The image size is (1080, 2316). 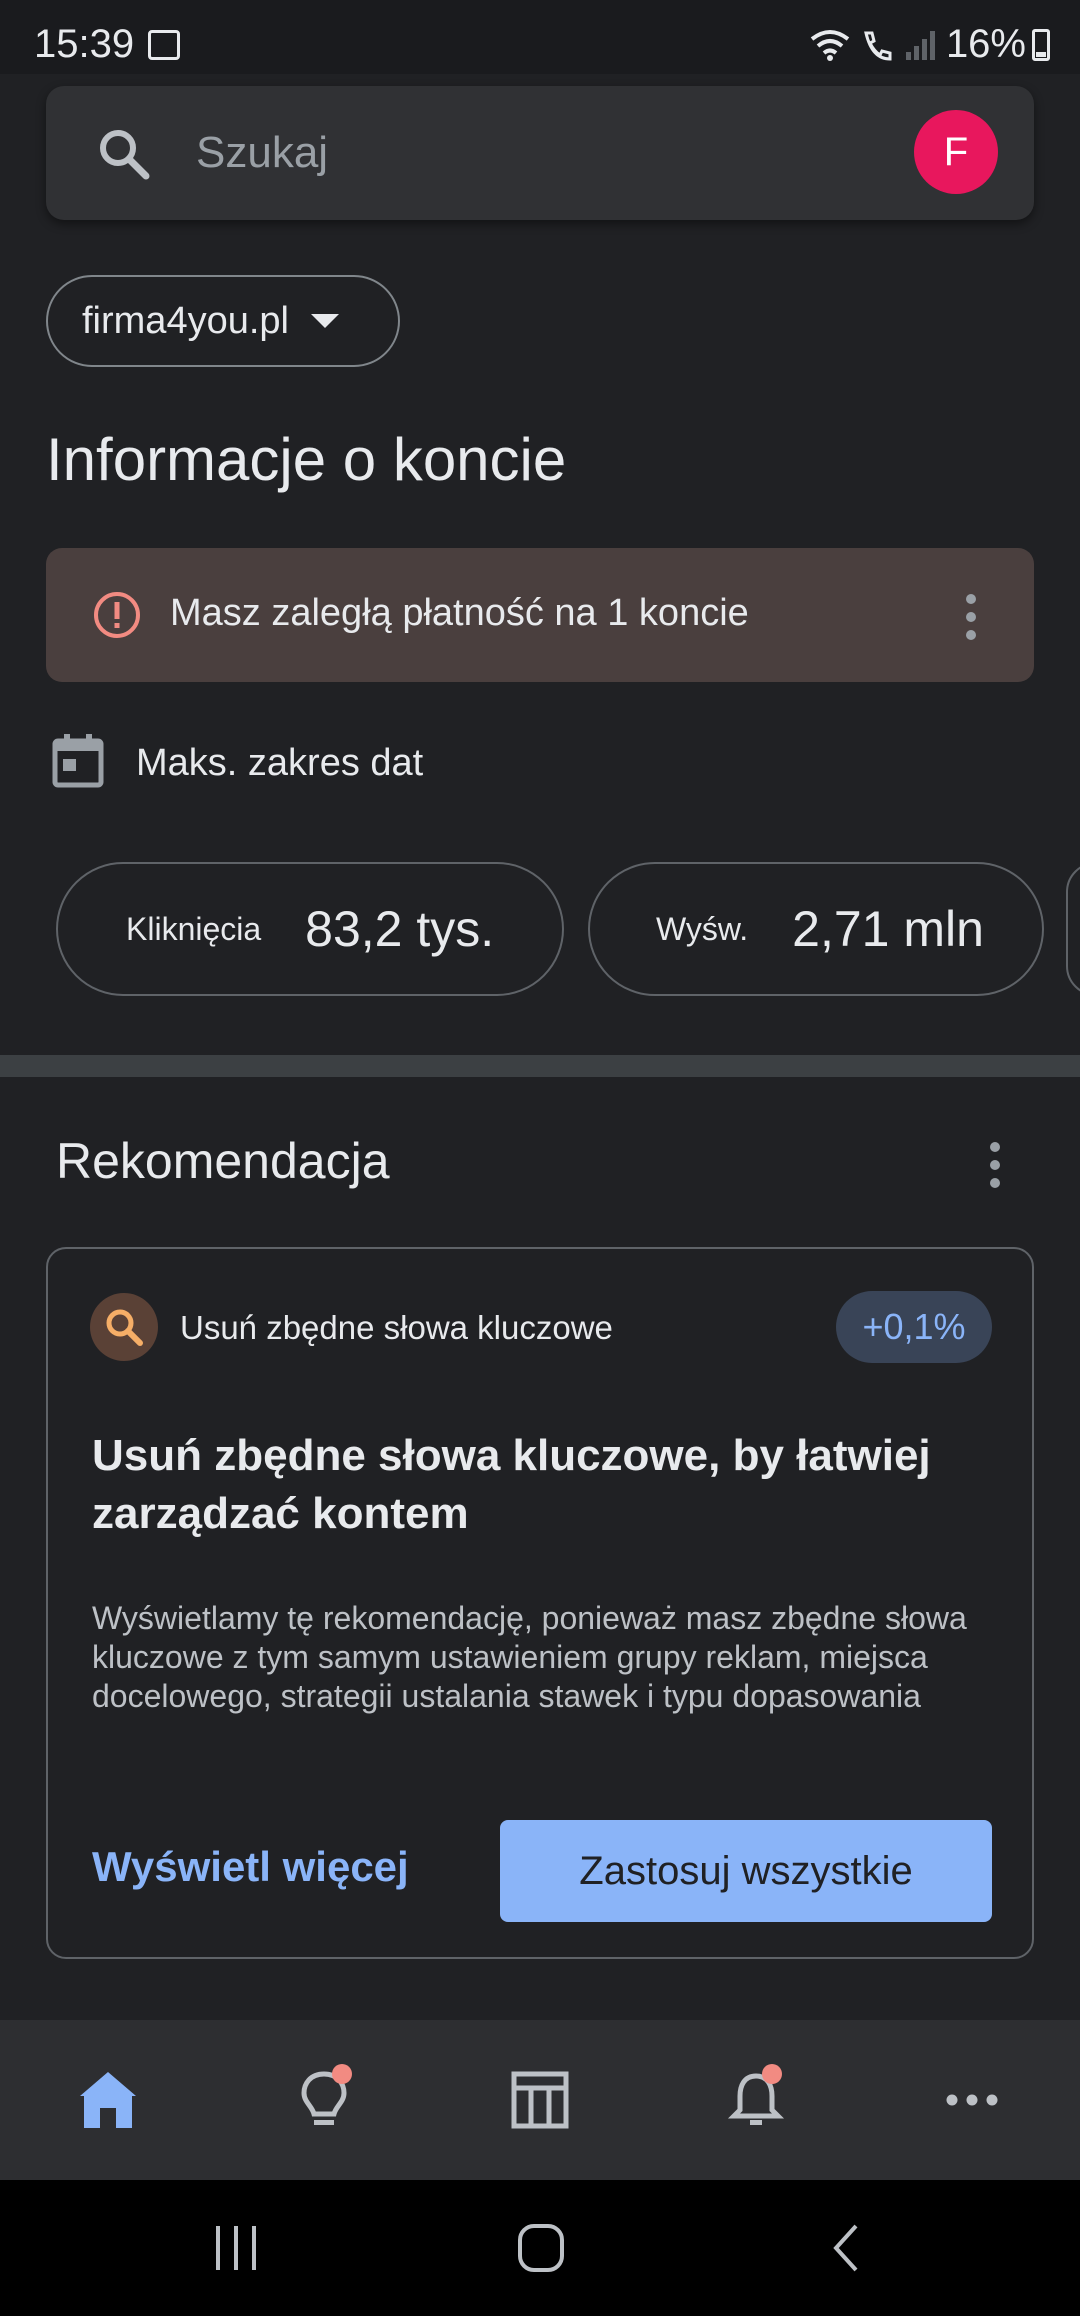 What do you see at coordinates (540, 153) in the screenshot?
I see `search-bar: Szukaj F` at bounding box center [540, 153].